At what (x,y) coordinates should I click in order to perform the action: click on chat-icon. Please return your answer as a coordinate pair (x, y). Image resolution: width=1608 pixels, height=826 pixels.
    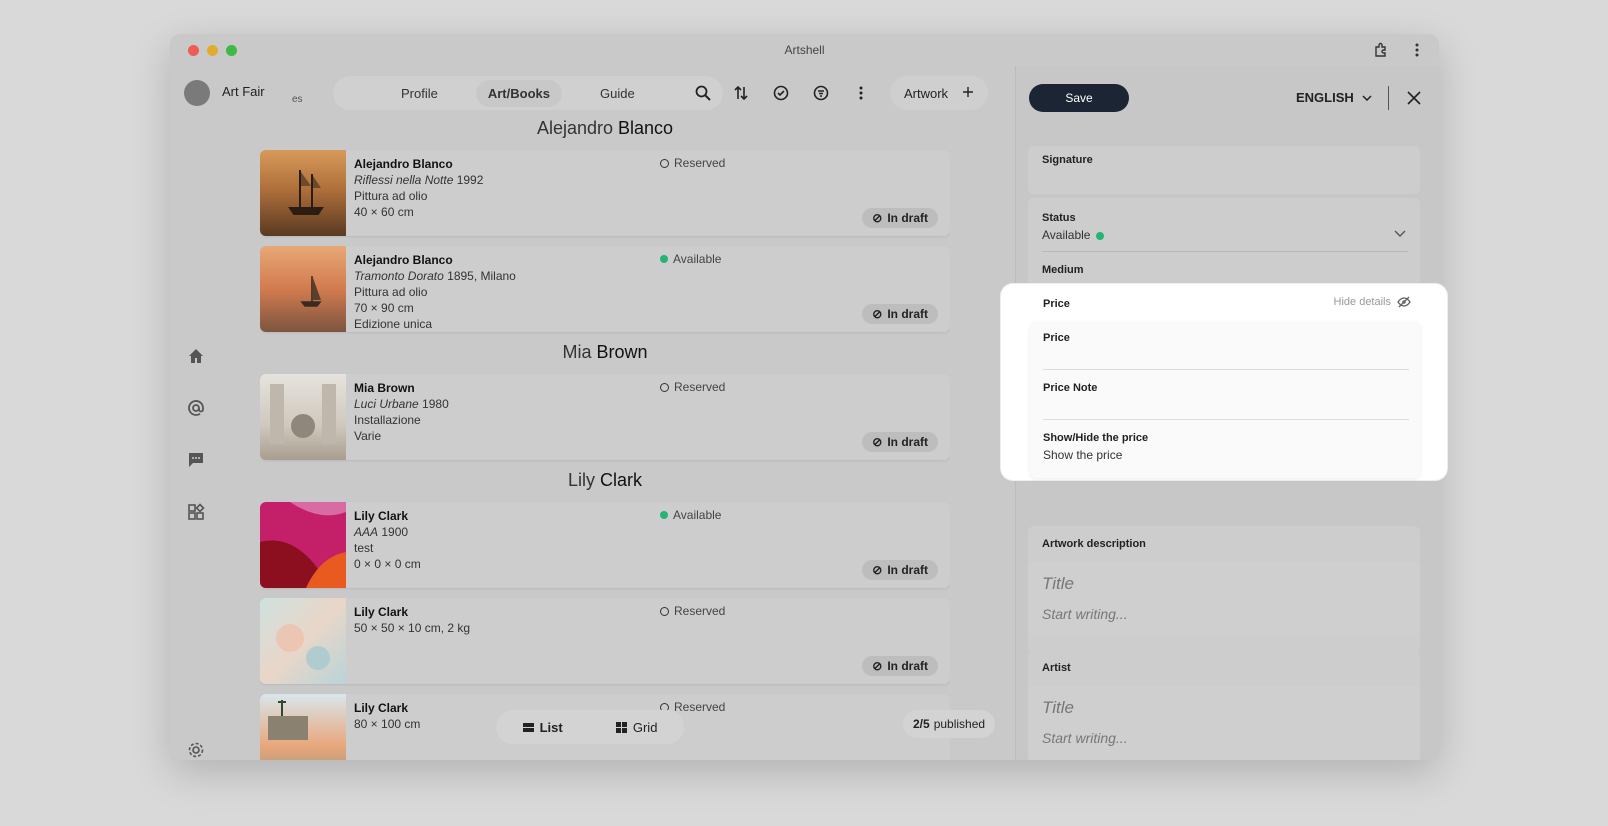
    Looking at the image, I should click on (196, 460).